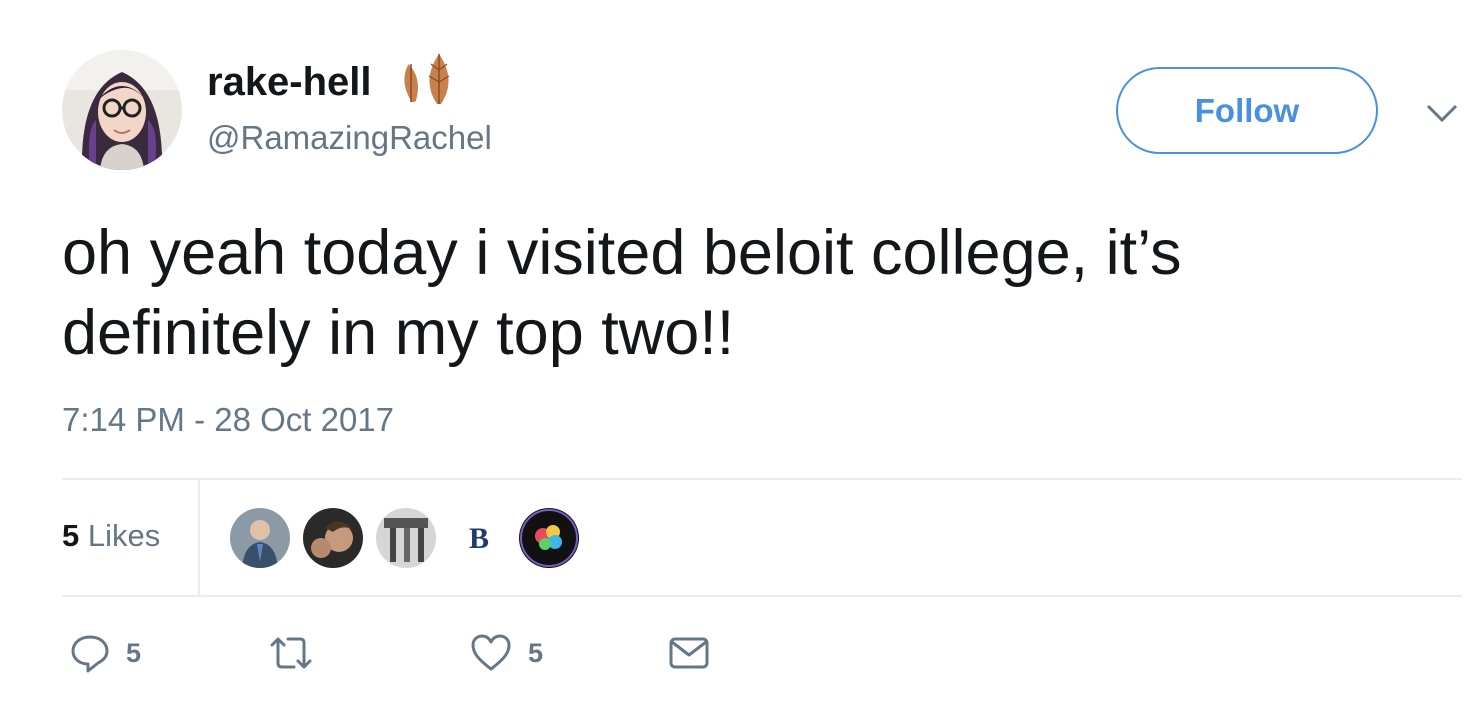 The image size is (1480, 702). Describe the element at coordinates (427, 79) in the screenshot. I see `fallen-leaf-icon` at that location.